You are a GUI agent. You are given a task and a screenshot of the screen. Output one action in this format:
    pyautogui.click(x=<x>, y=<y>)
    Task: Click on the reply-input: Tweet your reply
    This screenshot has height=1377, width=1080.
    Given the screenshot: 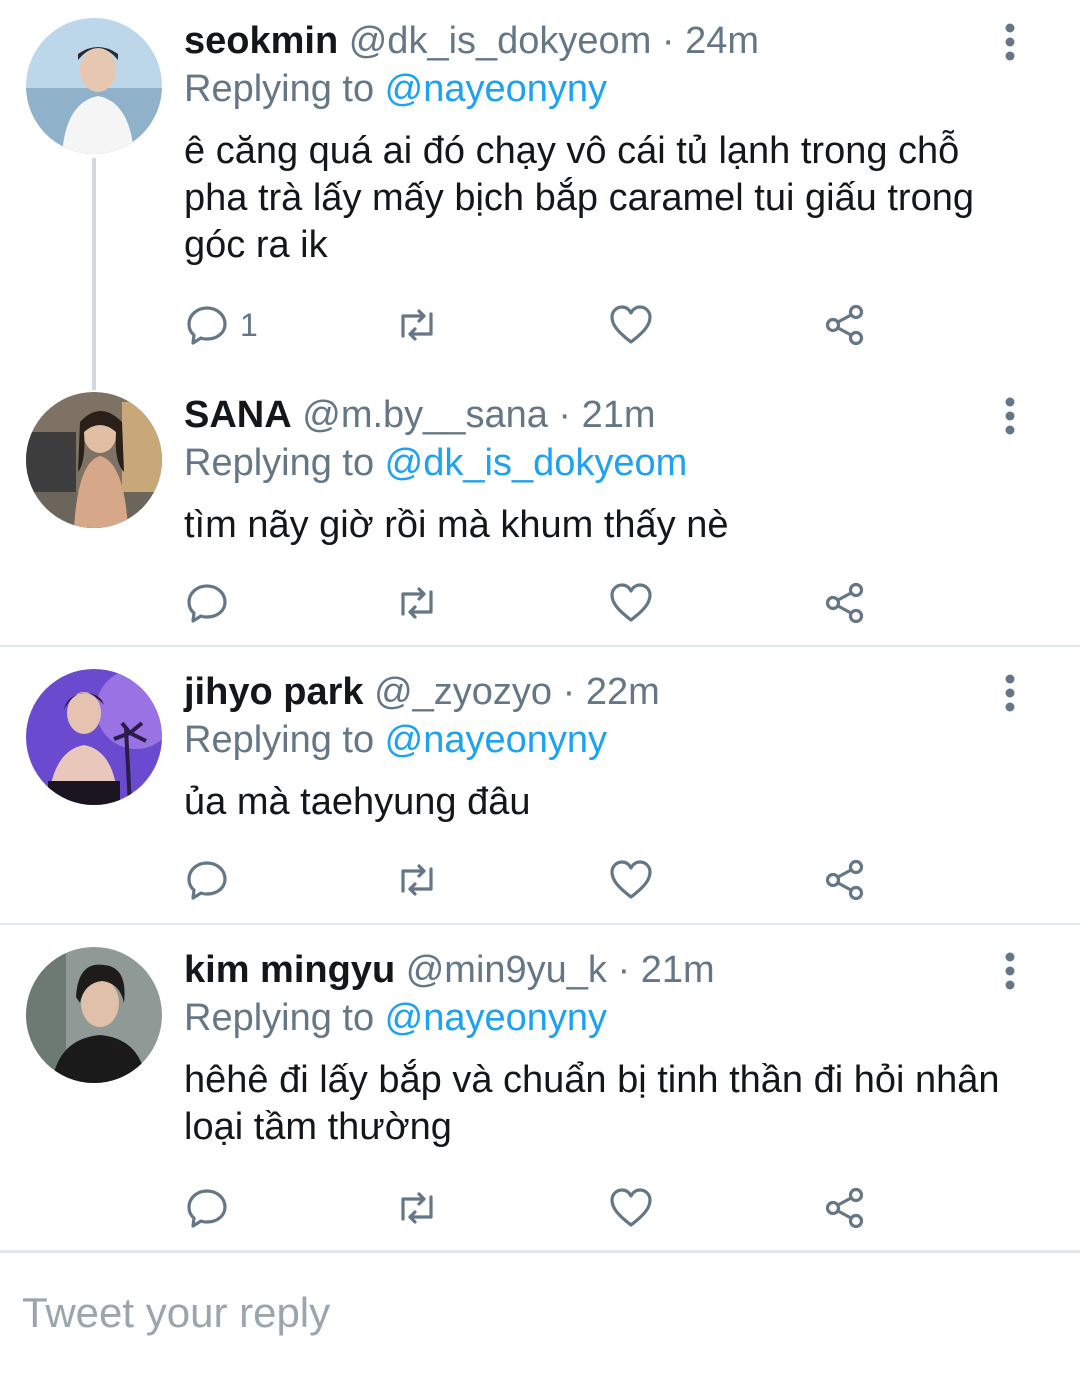 What is the action you would take?
    pyautogui.click(x=176, y=1313)
    